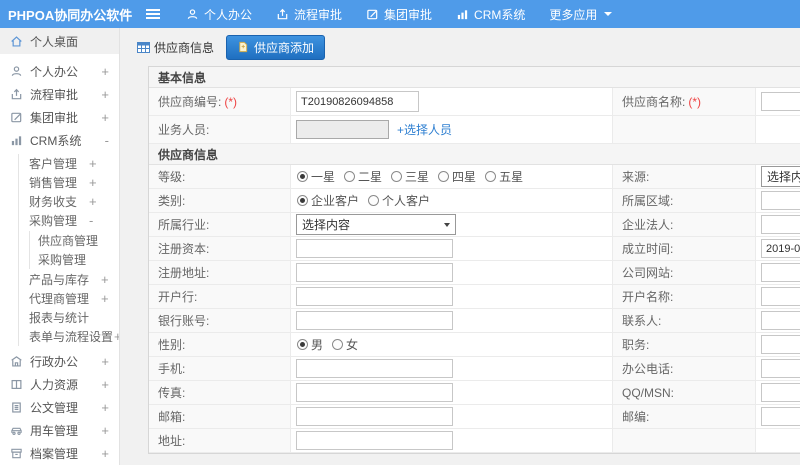 Image resolution: width=800 pixels, height=465 pixels. Describe the element at coordinates (374, 440) in the screenshot. I see `address-input` at that location.